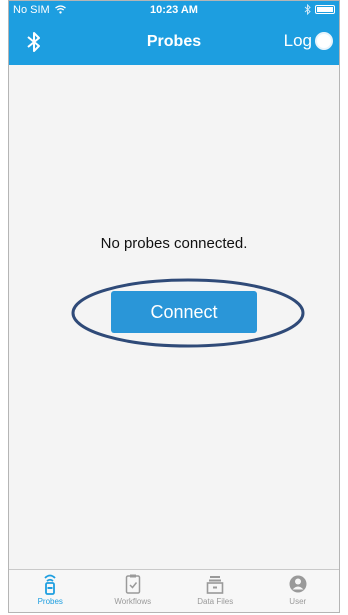 The width and height of the screenshot is (348, 615). I want to click on log-toggle: Log, so click(308, 41).